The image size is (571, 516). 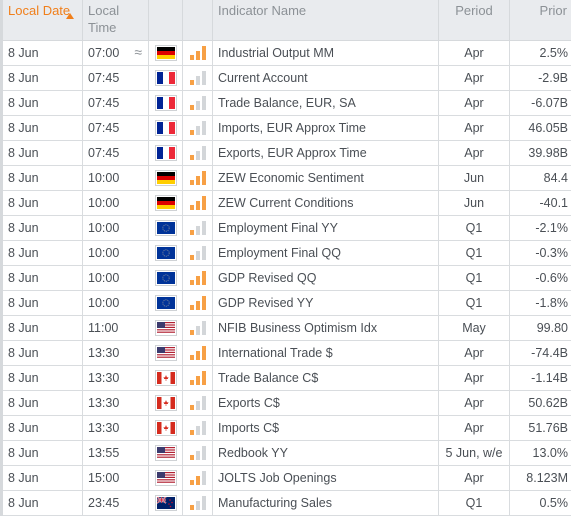 What do you see at coordinates (551, 303) in the screenshot?
I see `prior-value-text: -1.8%` at bounding box center [551, 303].